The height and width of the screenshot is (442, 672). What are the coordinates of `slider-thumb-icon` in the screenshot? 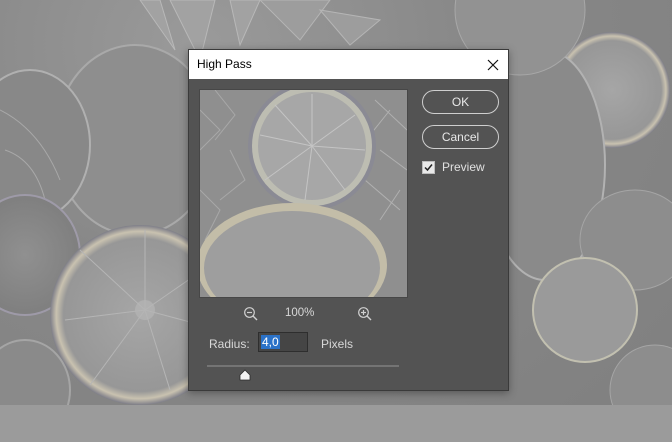 It's located at (245, 375).